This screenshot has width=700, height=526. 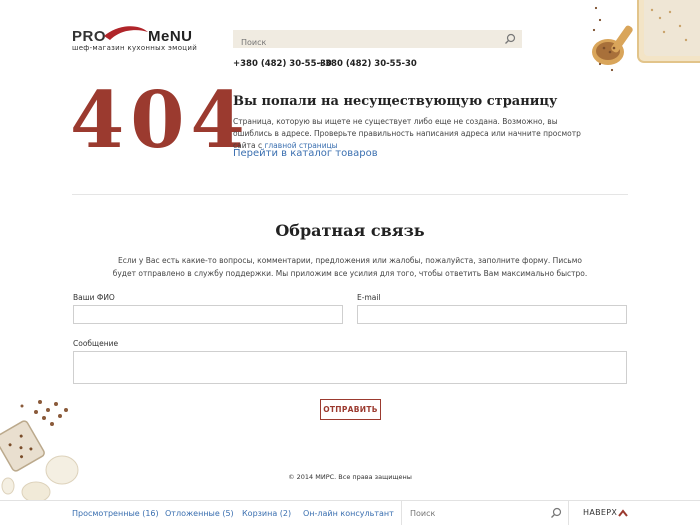 I want to click on logo-text-pro: PRO, so click(x=89, y=36).